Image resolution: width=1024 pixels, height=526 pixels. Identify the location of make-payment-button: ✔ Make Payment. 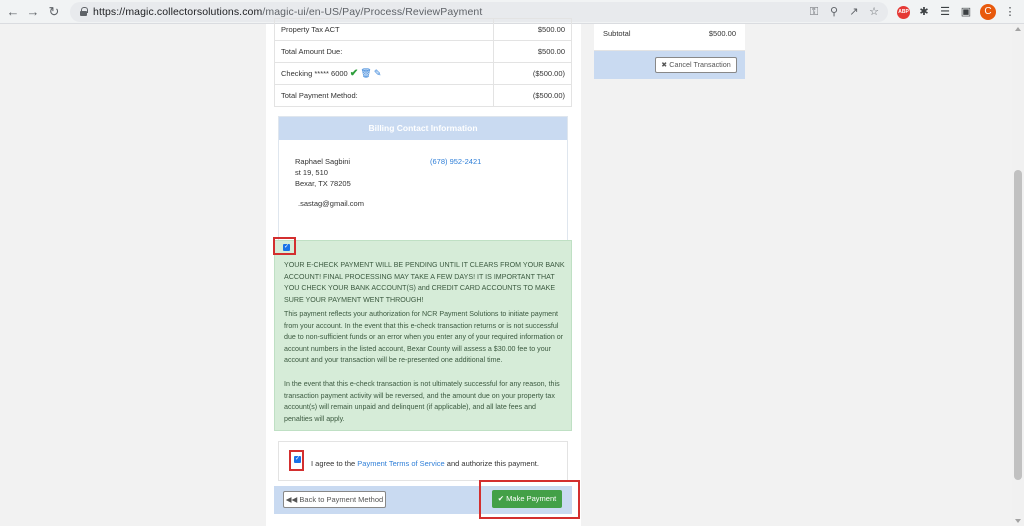
(527, 499).